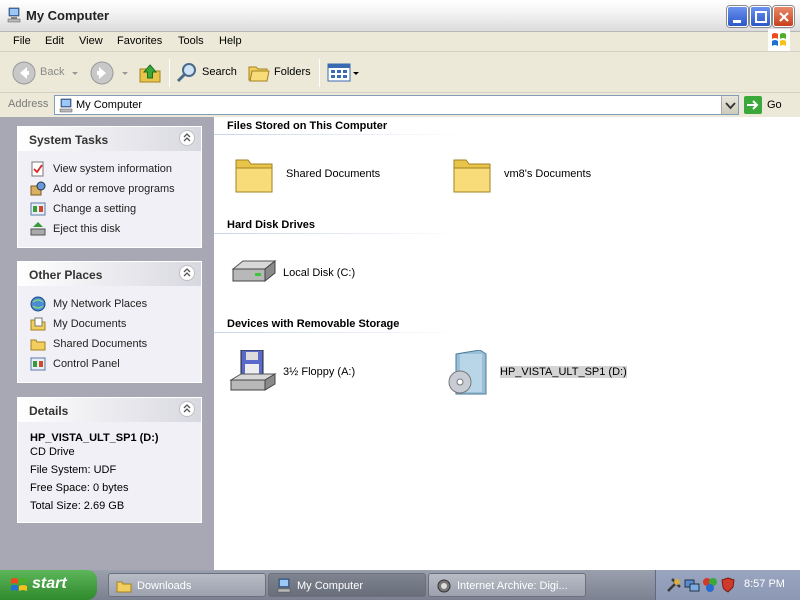 The image size is (800, 600). I want to click on system-info-icon, so click(37, 169).